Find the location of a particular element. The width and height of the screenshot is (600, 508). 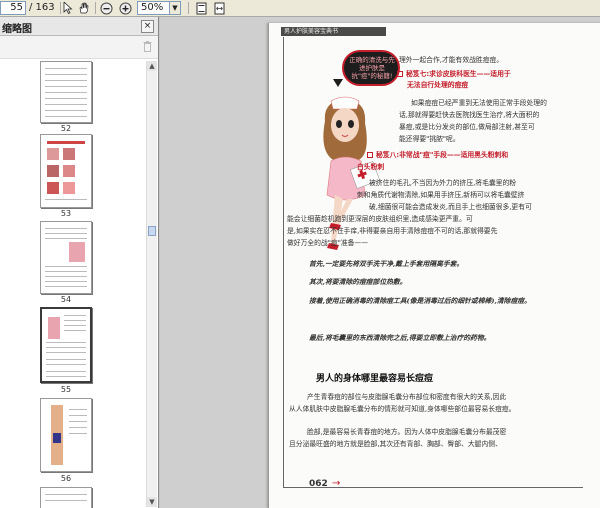

panel-header: 缩略图 × is located at coordinates (79, 26).